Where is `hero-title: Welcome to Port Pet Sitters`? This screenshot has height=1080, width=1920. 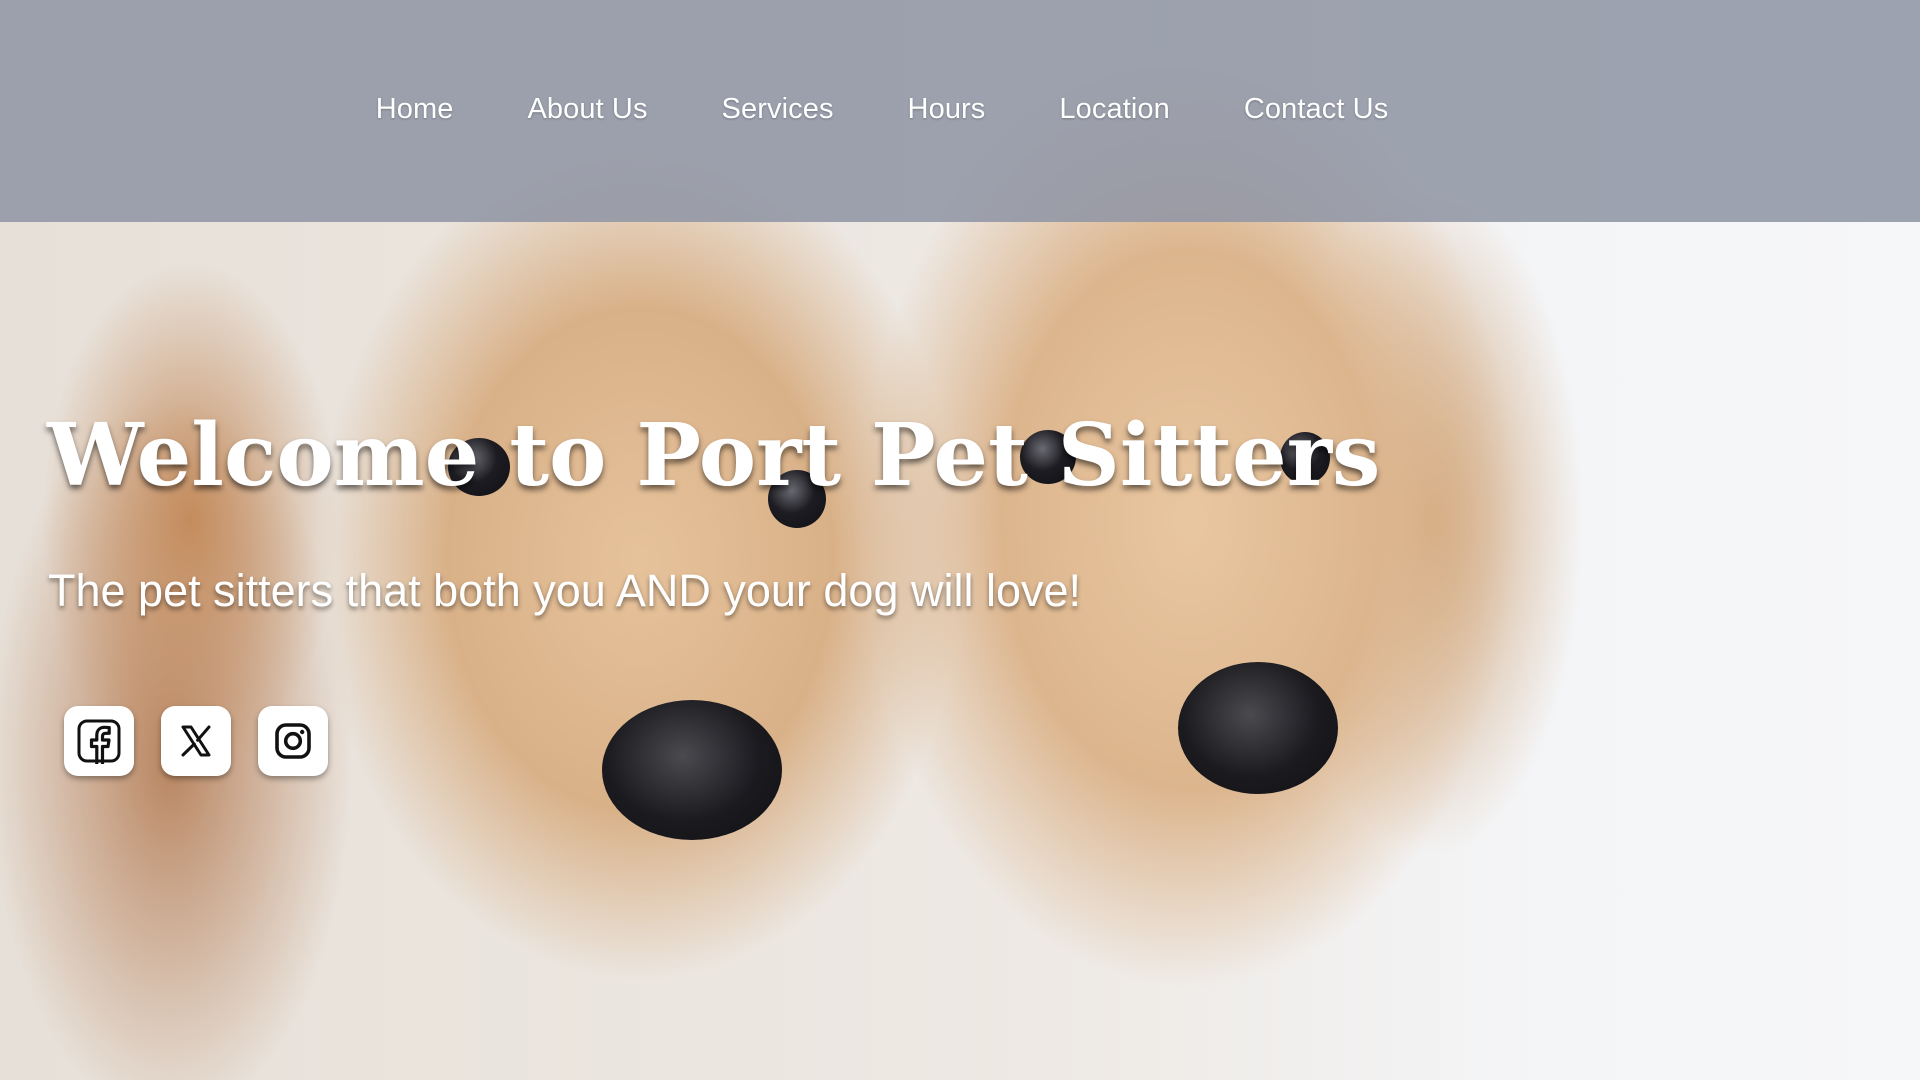 hero-title: Welcome to Port Pet Sitters is located at coordinates (714, 455).